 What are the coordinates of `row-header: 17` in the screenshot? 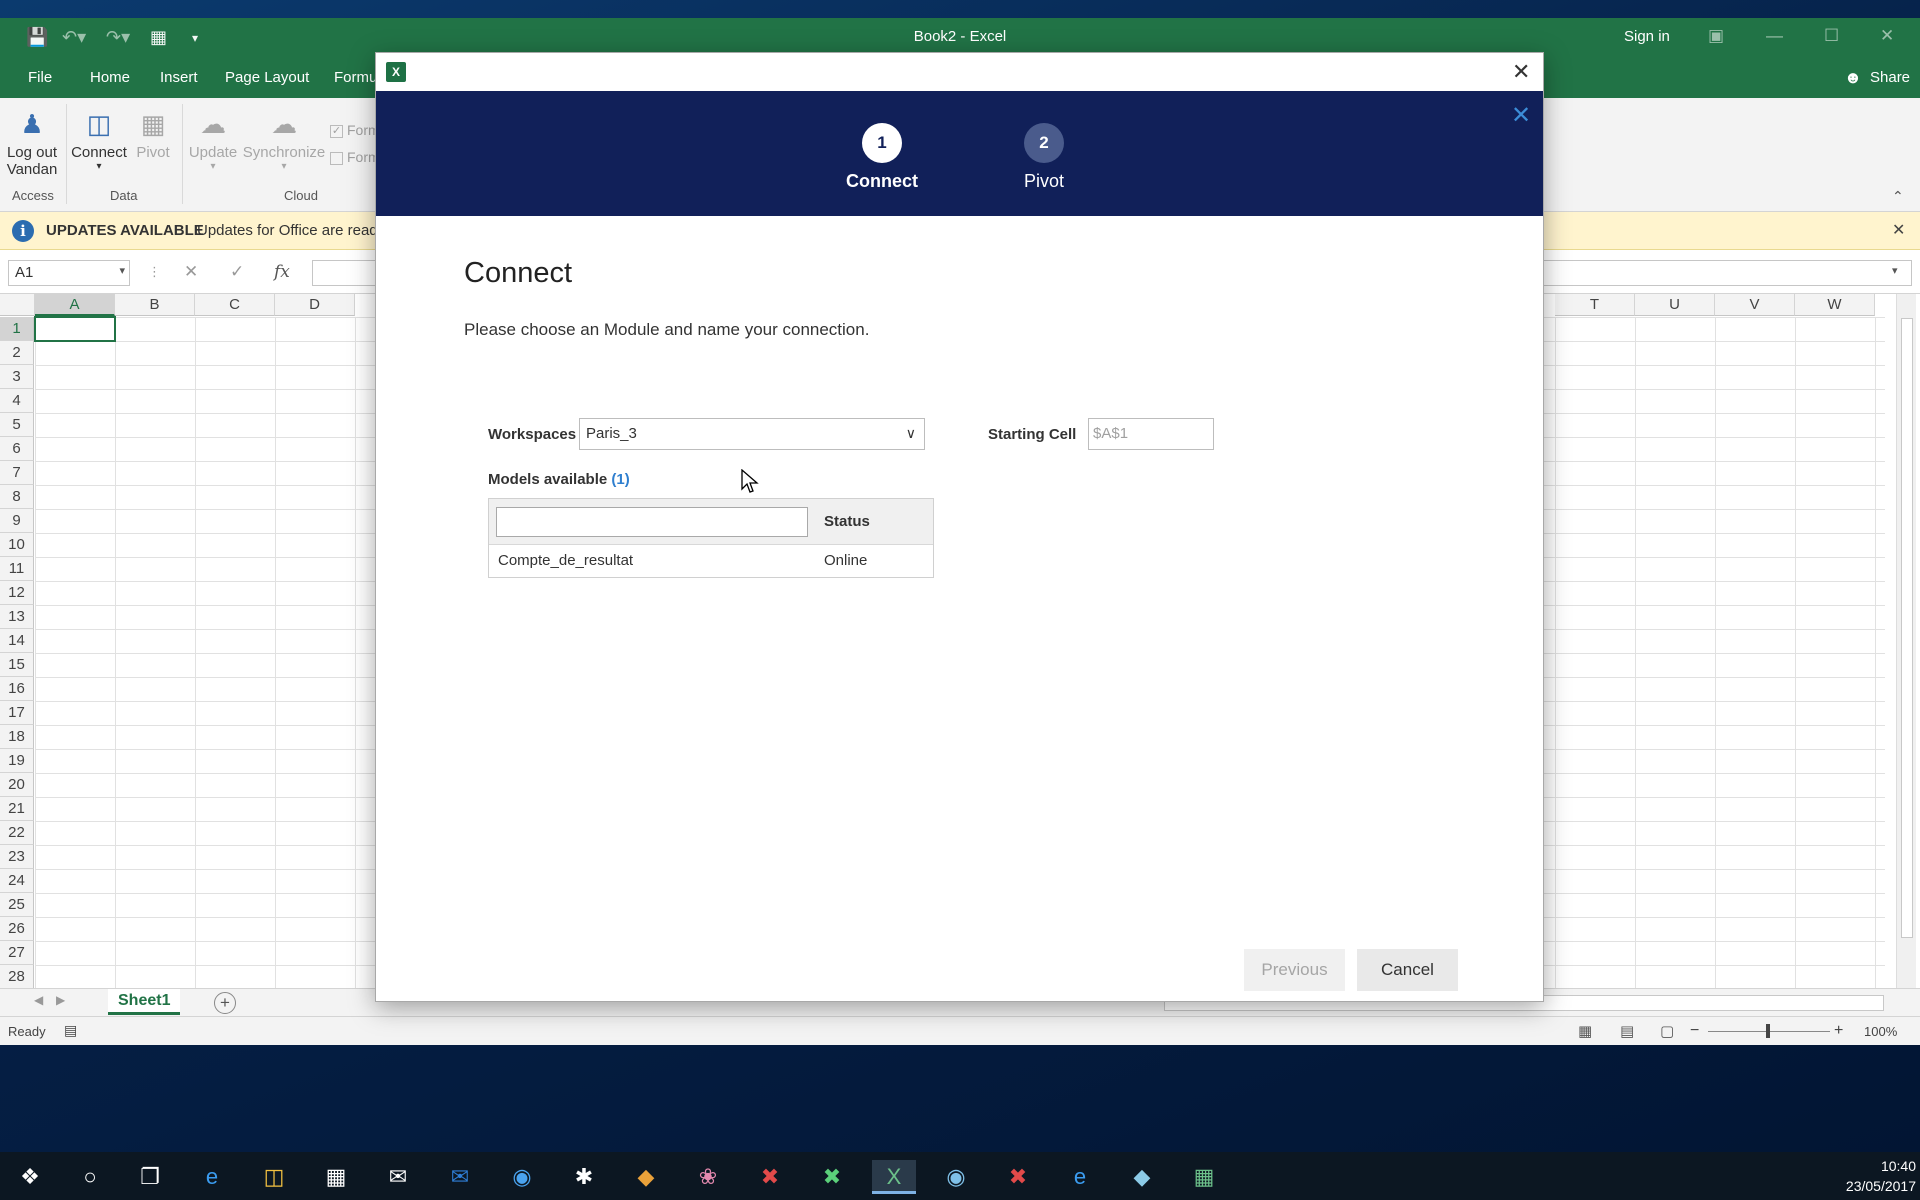 It's located at (17, 713).